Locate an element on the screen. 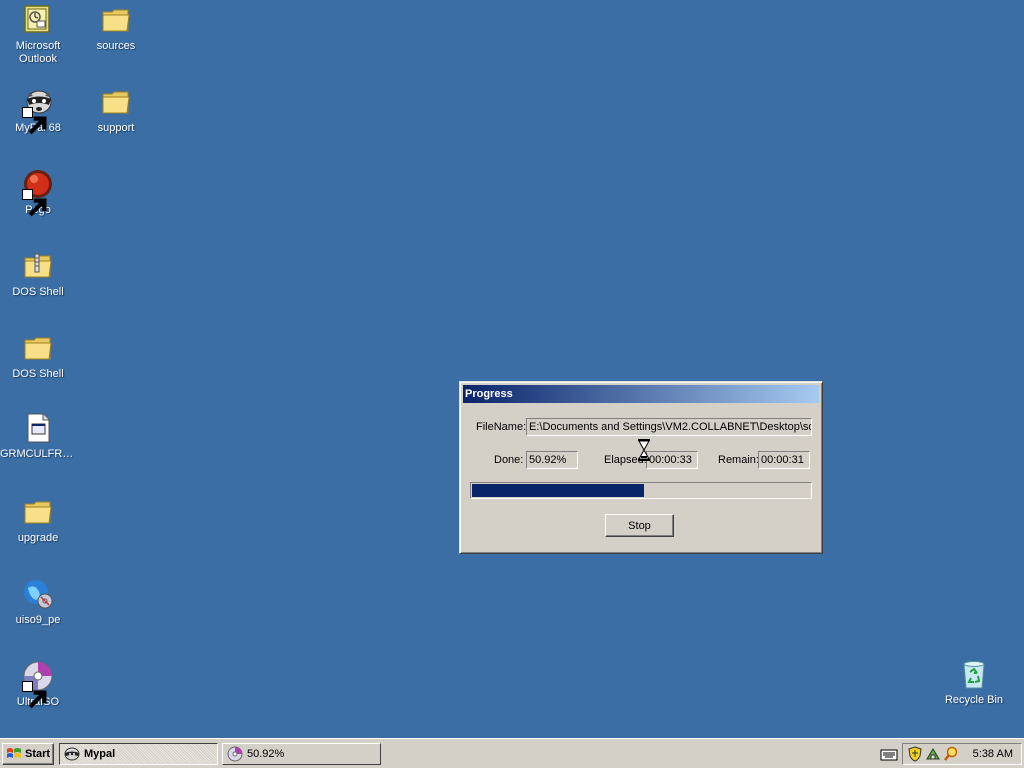 The image size is (1024, 768). windows-logo-icon is located at coordinates (14, 753).